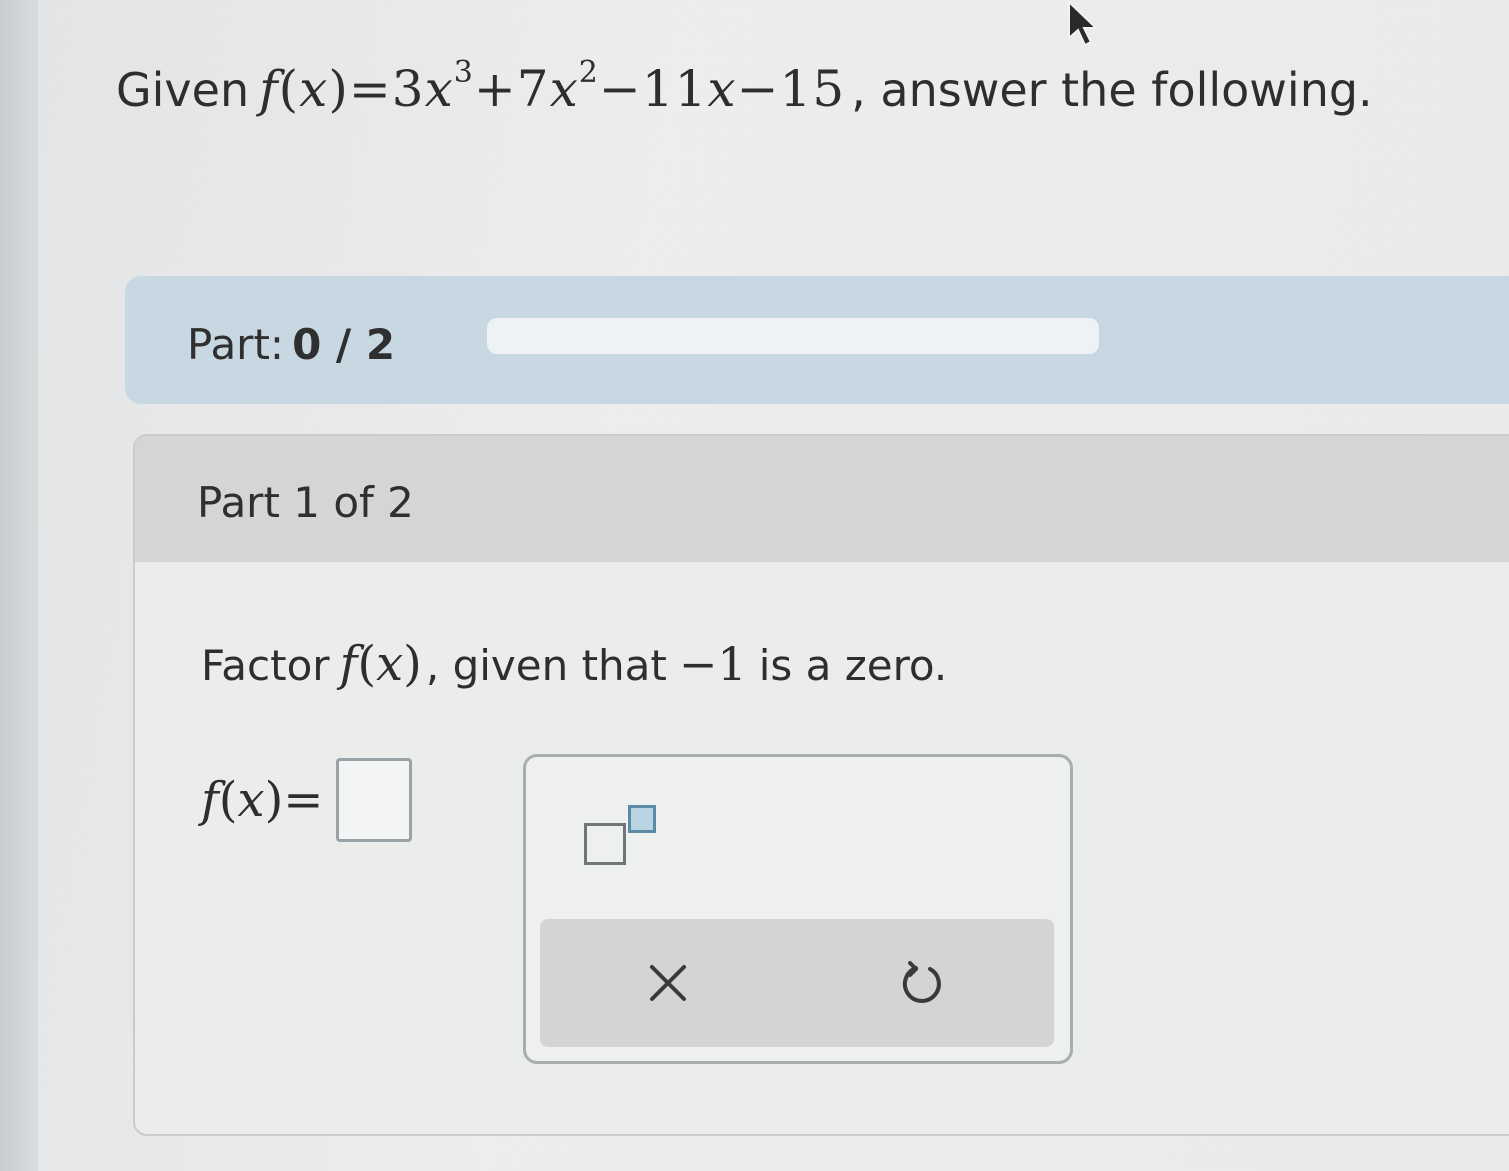  I want to click on answer-input, so click(373, 800).